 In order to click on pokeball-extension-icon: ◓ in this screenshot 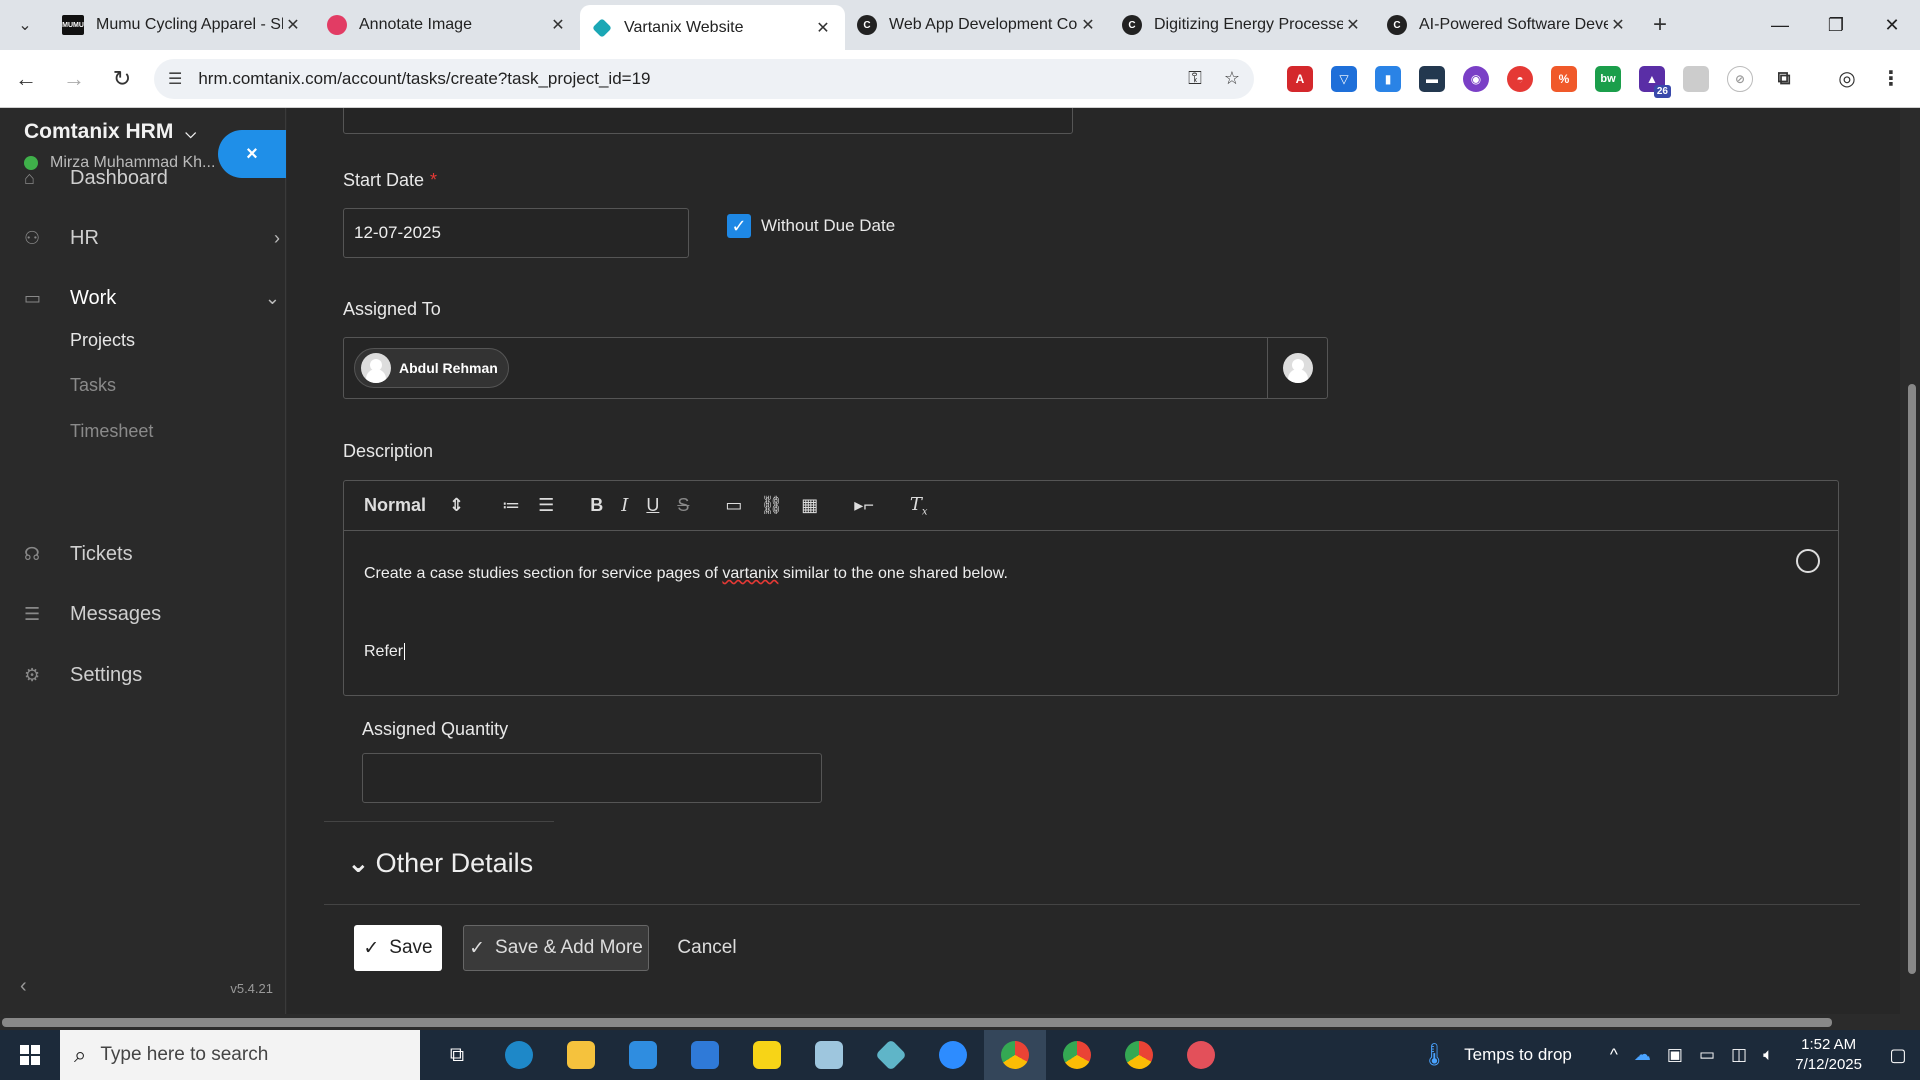, I will do `click(1520, 78)`.